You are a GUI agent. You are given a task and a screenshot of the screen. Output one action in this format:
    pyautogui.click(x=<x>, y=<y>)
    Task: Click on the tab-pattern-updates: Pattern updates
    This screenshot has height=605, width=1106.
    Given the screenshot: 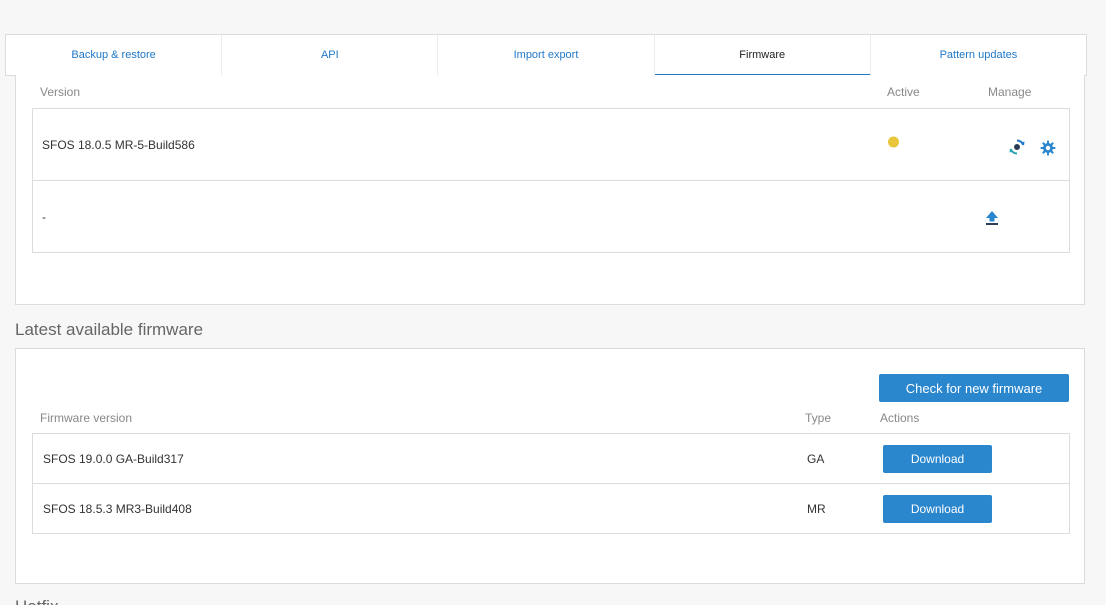 What is the action you would take?
    pyautogui.click(x=978, y=55)
    